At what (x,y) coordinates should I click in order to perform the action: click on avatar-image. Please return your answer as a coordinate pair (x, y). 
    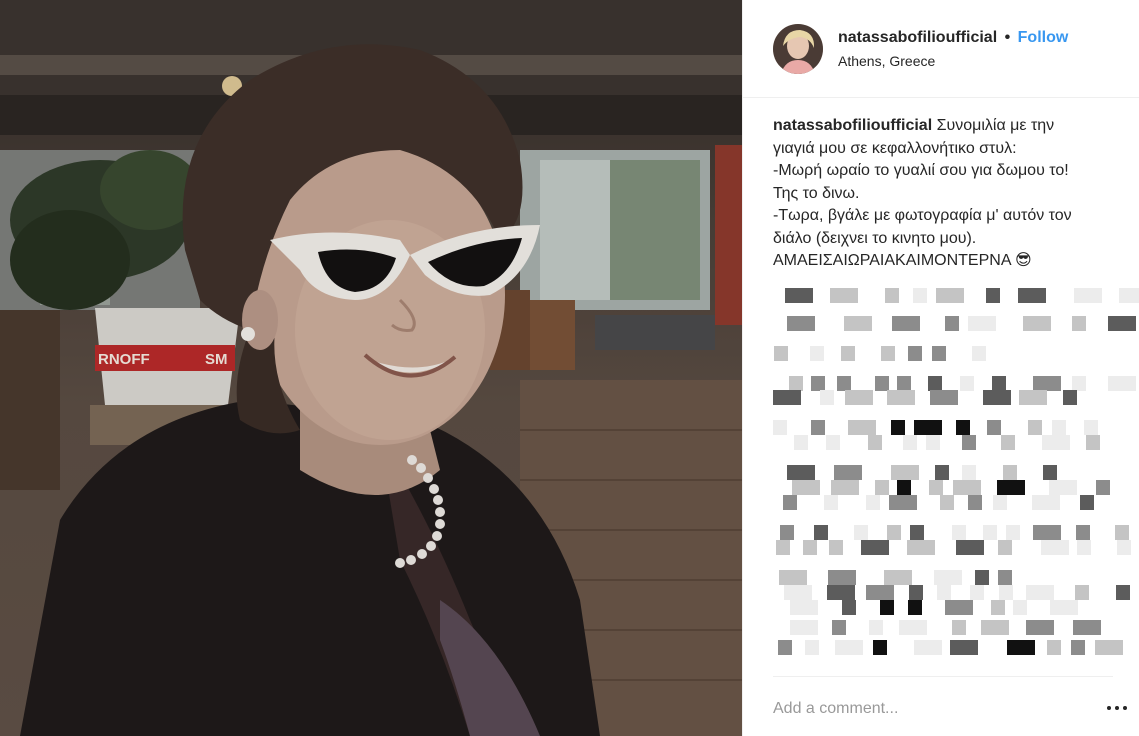
    Looking at the image, I should click on (798, 49).